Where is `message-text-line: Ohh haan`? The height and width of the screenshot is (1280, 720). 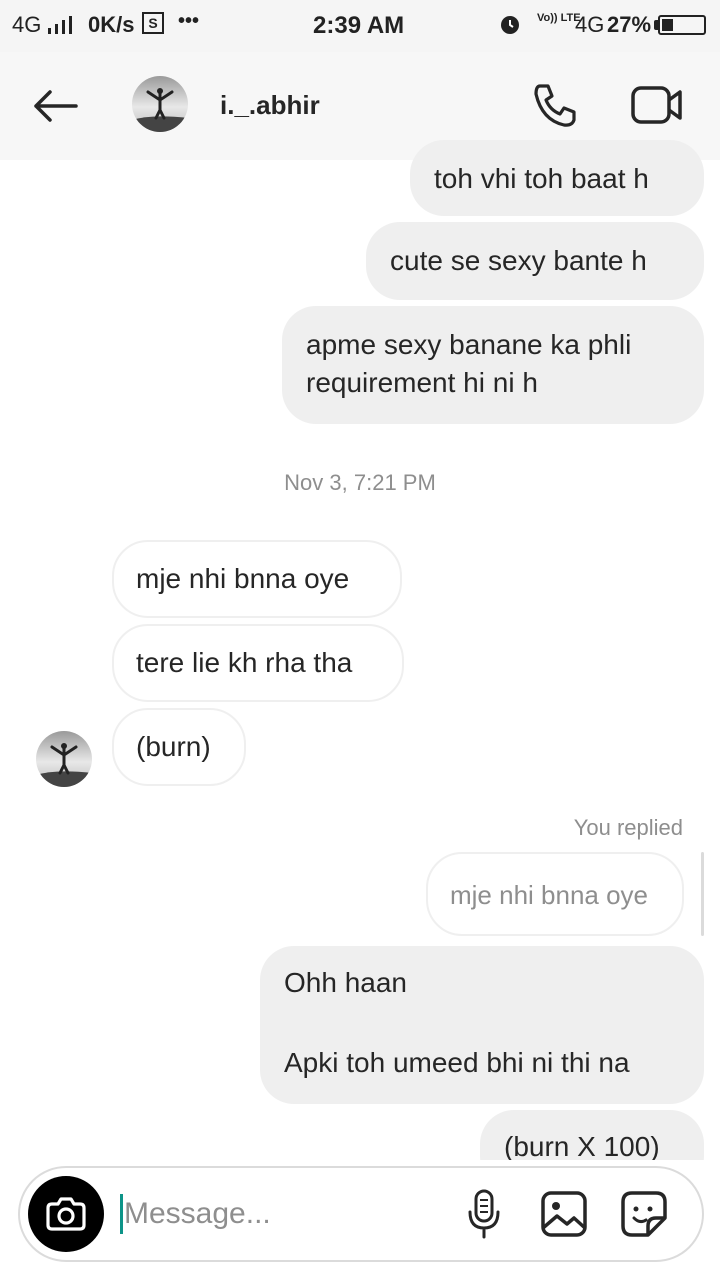
message-text-line: Ohh haan is located at coordinates (345, 982).